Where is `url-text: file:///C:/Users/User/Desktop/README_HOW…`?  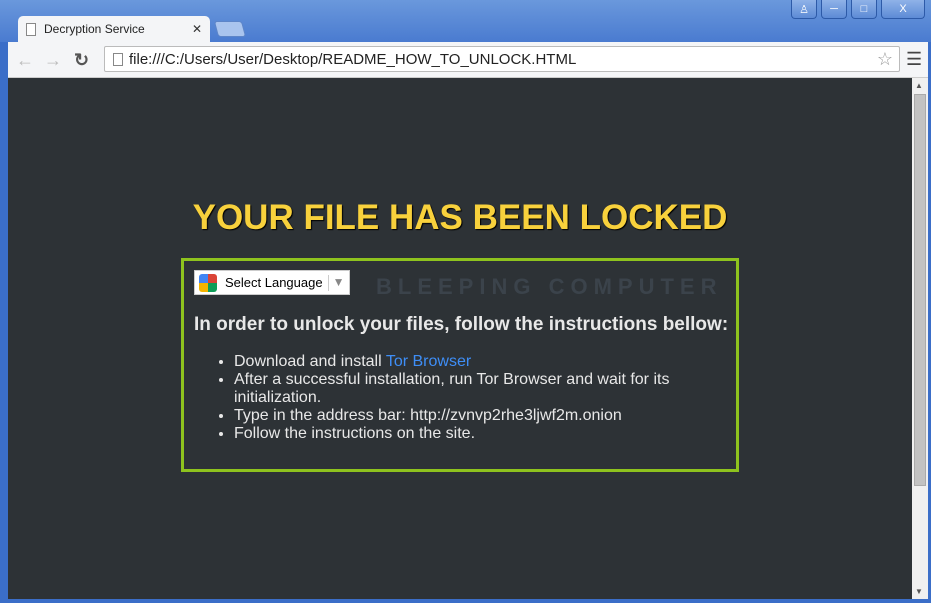 url-text: file:///C:/Users/User/Desktop/README_HOW… is located at coordinates (353, 59).